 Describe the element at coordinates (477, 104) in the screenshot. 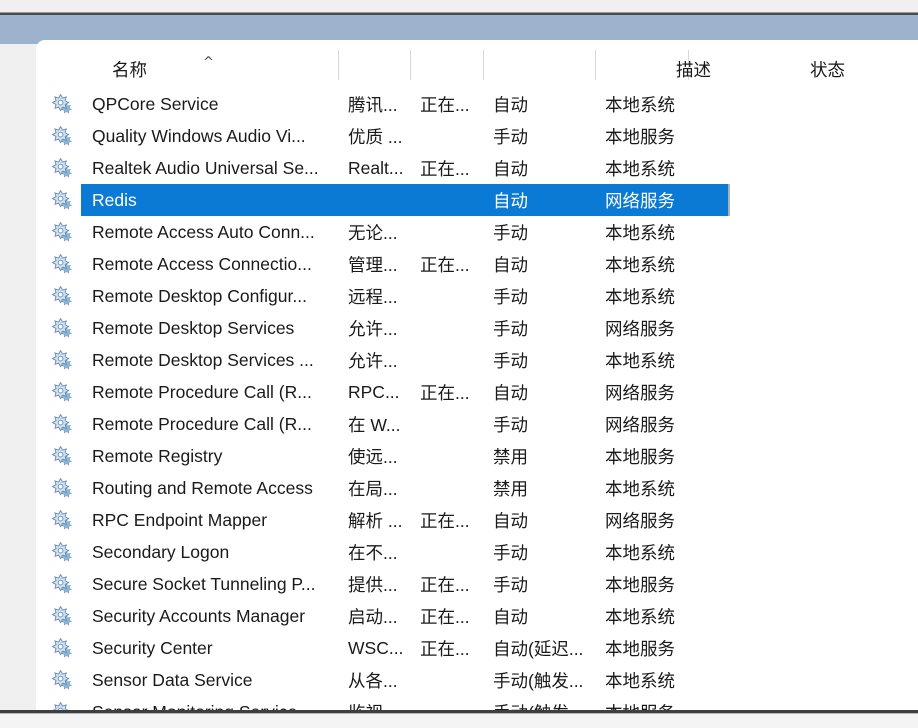

I see `table-row: QPCore Service 腾讯... 正在... 自动 本地系统` at that location.